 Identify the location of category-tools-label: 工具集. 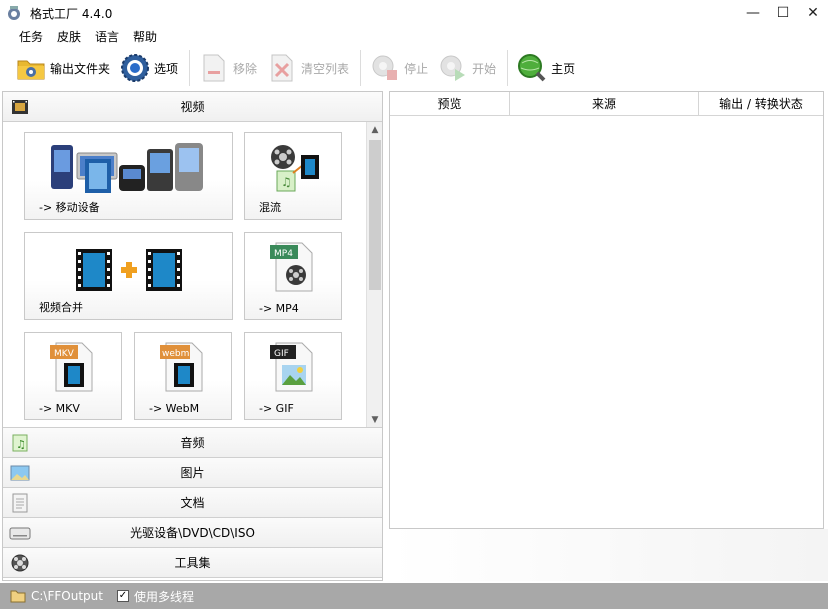
(192, 563).